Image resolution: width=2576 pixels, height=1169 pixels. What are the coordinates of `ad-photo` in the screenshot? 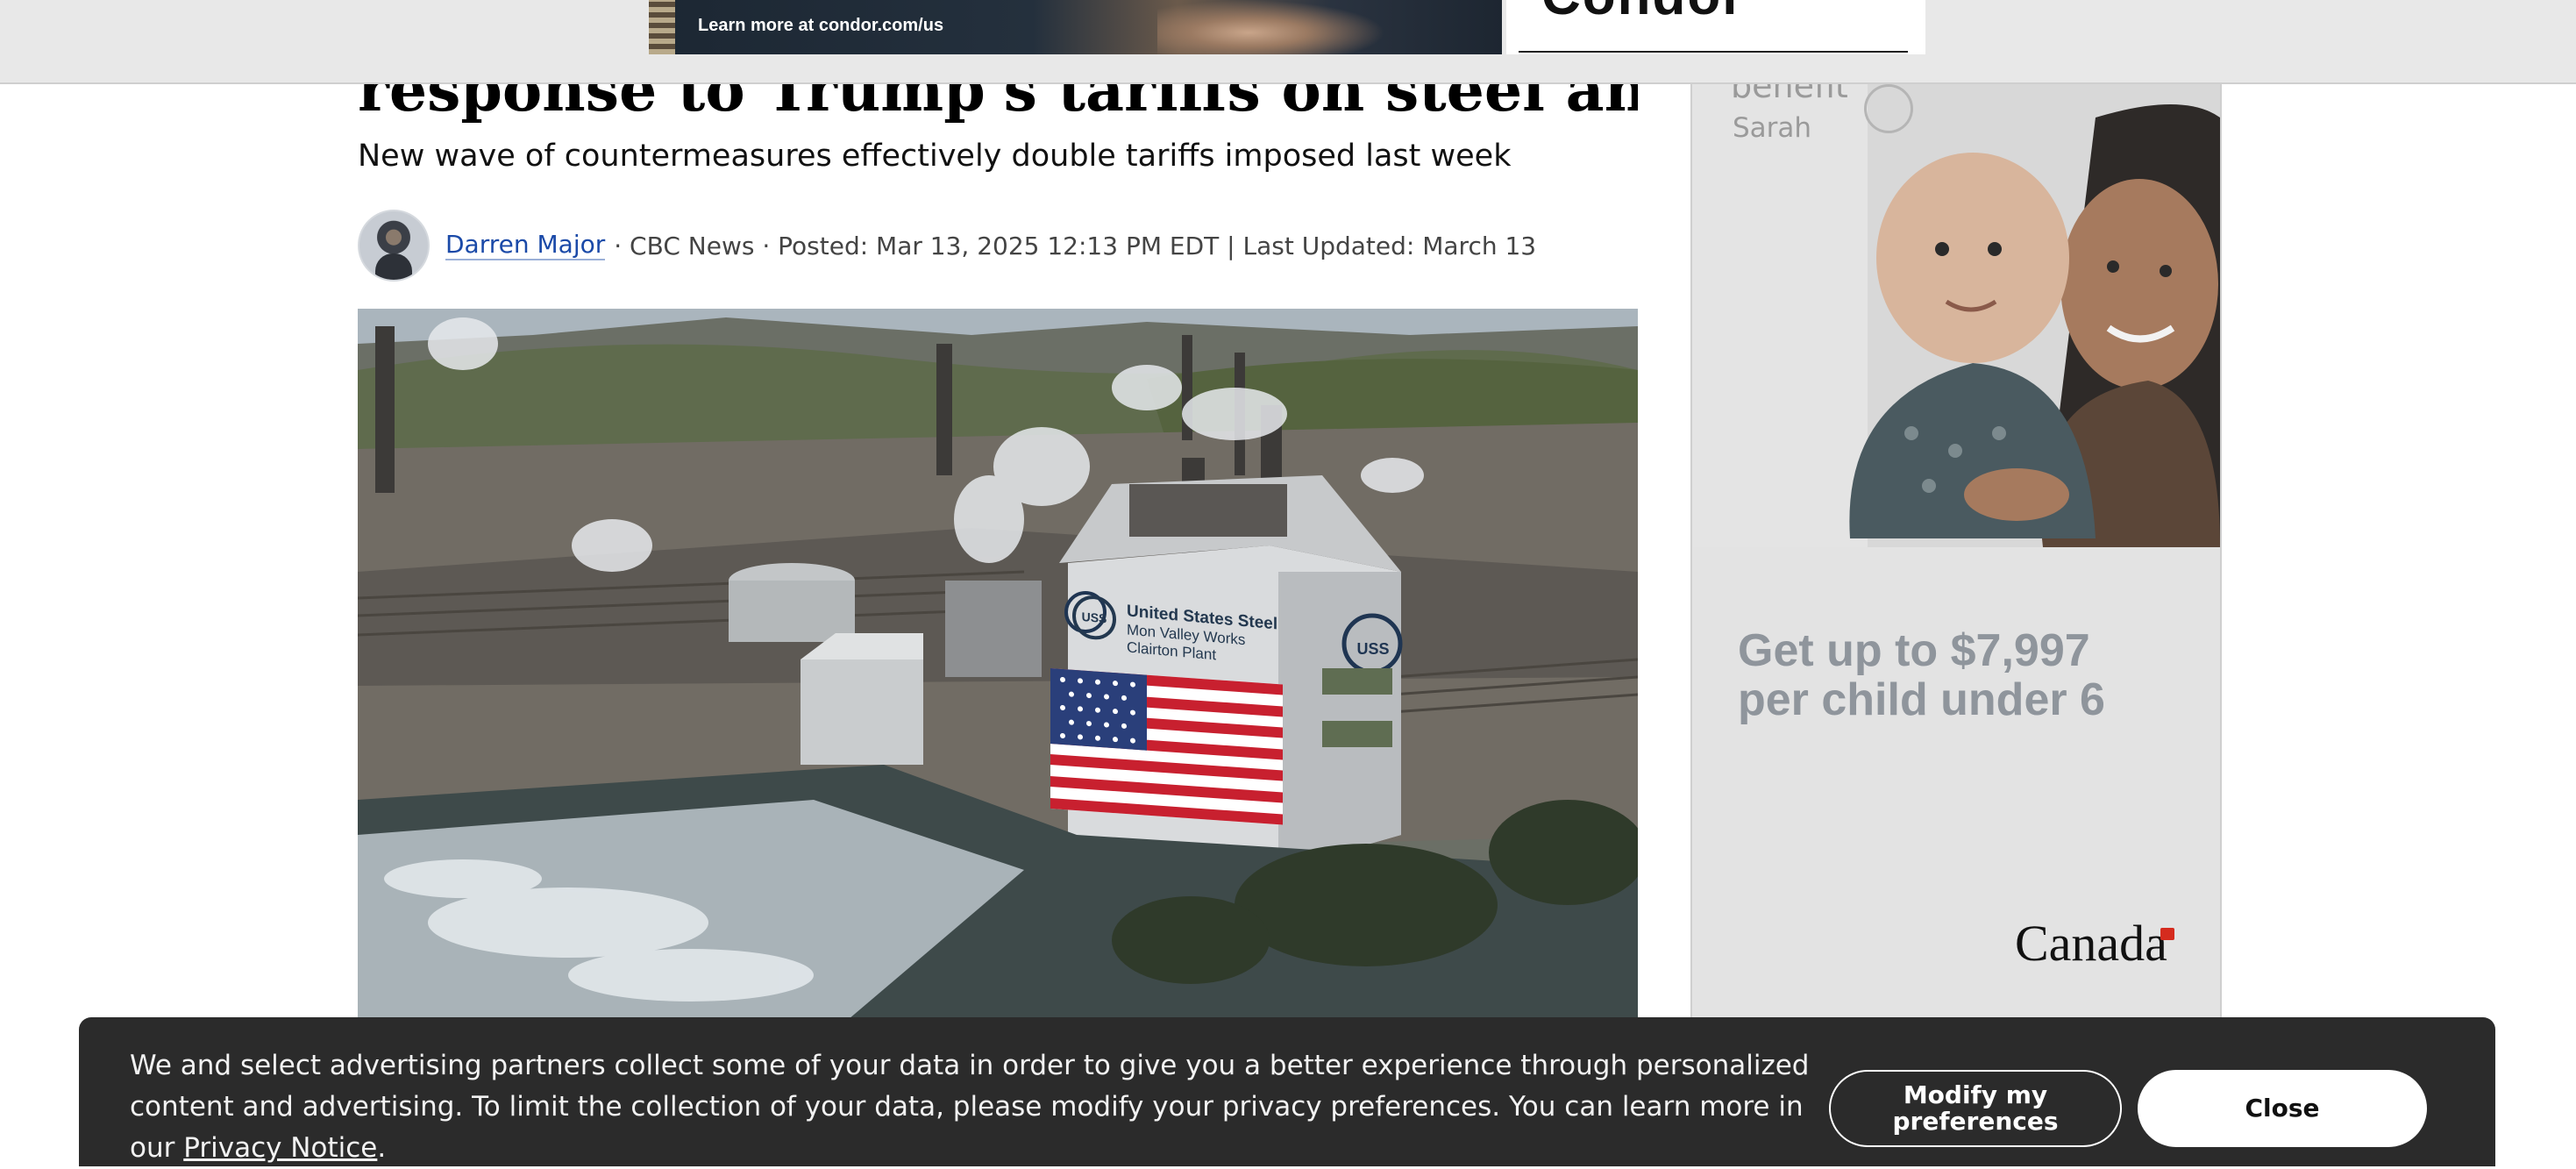 It's located at (1271, 27).